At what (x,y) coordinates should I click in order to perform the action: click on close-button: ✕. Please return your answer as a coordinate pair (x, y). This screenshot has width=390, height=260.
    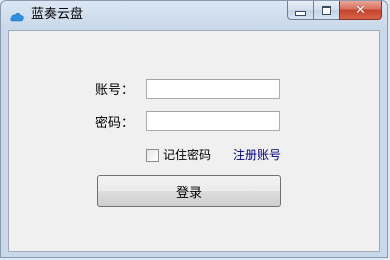
    Looking at the image, I should click on (360, 10).